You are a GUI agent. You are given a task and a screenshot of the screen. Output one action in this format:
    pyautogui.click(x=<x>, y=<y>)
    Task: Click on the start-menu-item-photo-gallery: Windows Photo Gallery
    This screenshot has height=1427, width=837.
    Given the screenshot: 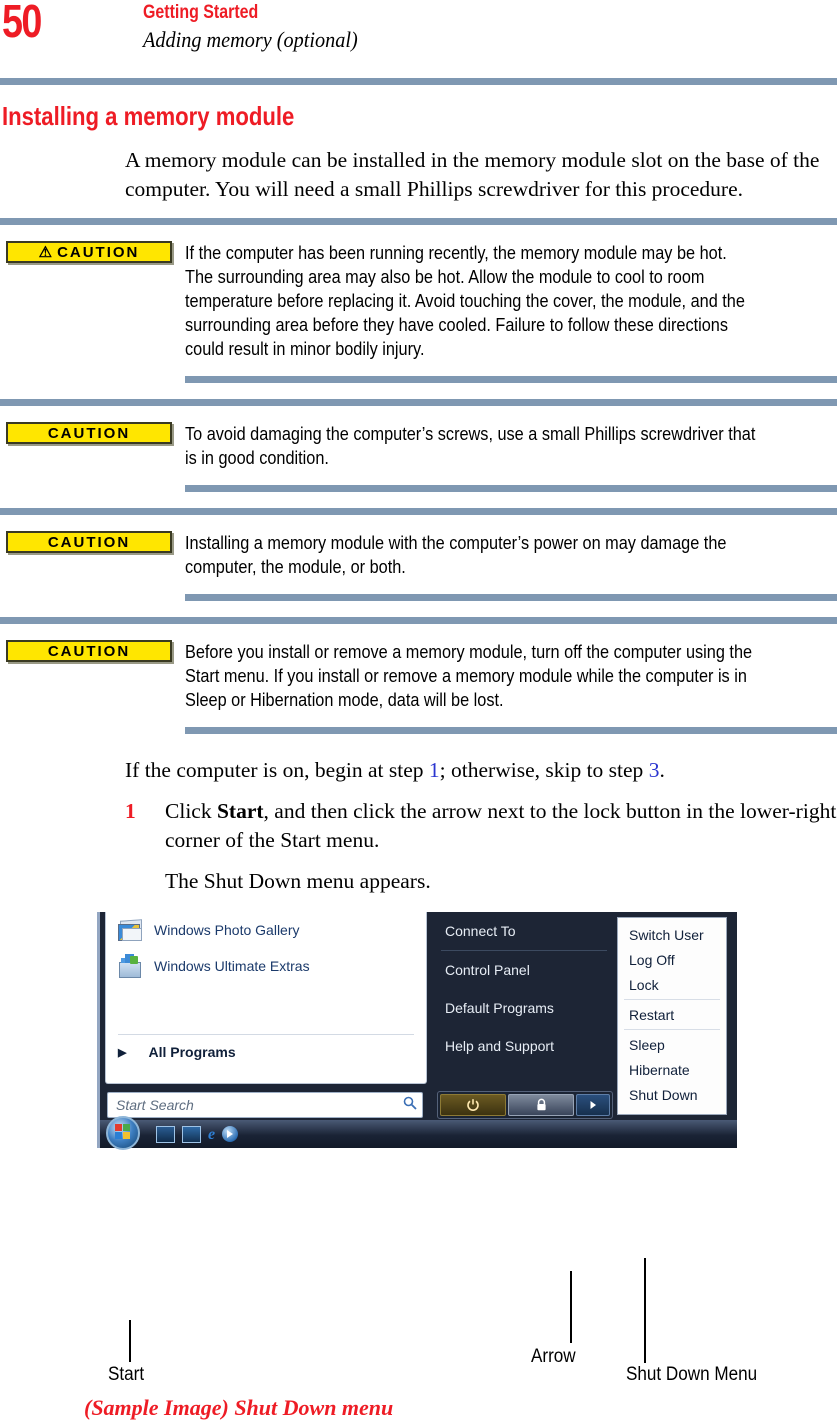 What is the action you would take?
    pyautogui.click(x=266, y=930)
    